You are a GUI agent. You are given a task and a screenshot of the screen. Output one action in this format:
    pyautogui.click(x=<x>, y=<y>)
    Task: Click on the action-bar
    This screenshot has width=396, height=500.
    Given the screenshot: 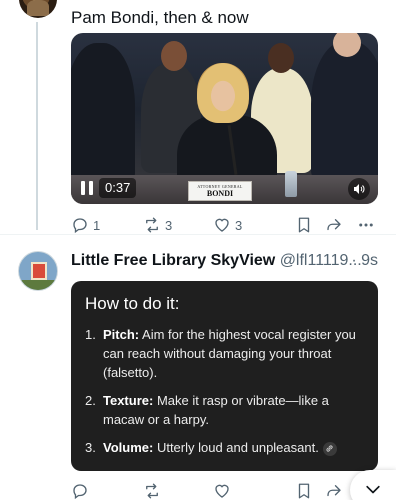 What is the action you would take?
    pyautogui.click(x=224, y=490)
    